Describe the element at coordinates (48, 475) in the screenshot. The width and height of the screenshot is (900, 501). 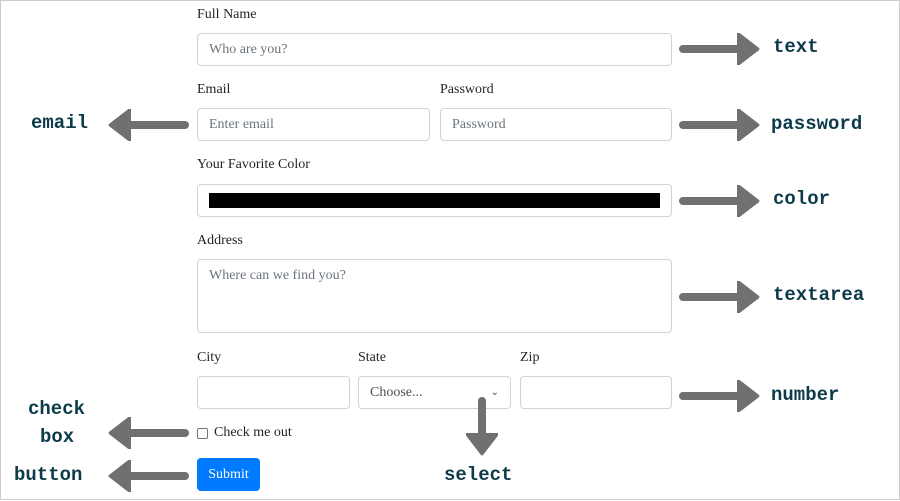
I see `annotation-button: button` at that location.